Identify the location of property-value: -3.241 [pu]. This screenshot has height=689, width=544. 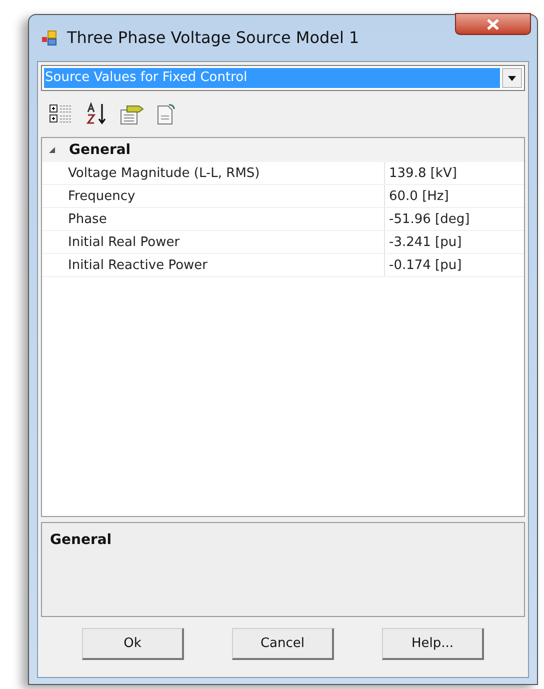
(454, 242).